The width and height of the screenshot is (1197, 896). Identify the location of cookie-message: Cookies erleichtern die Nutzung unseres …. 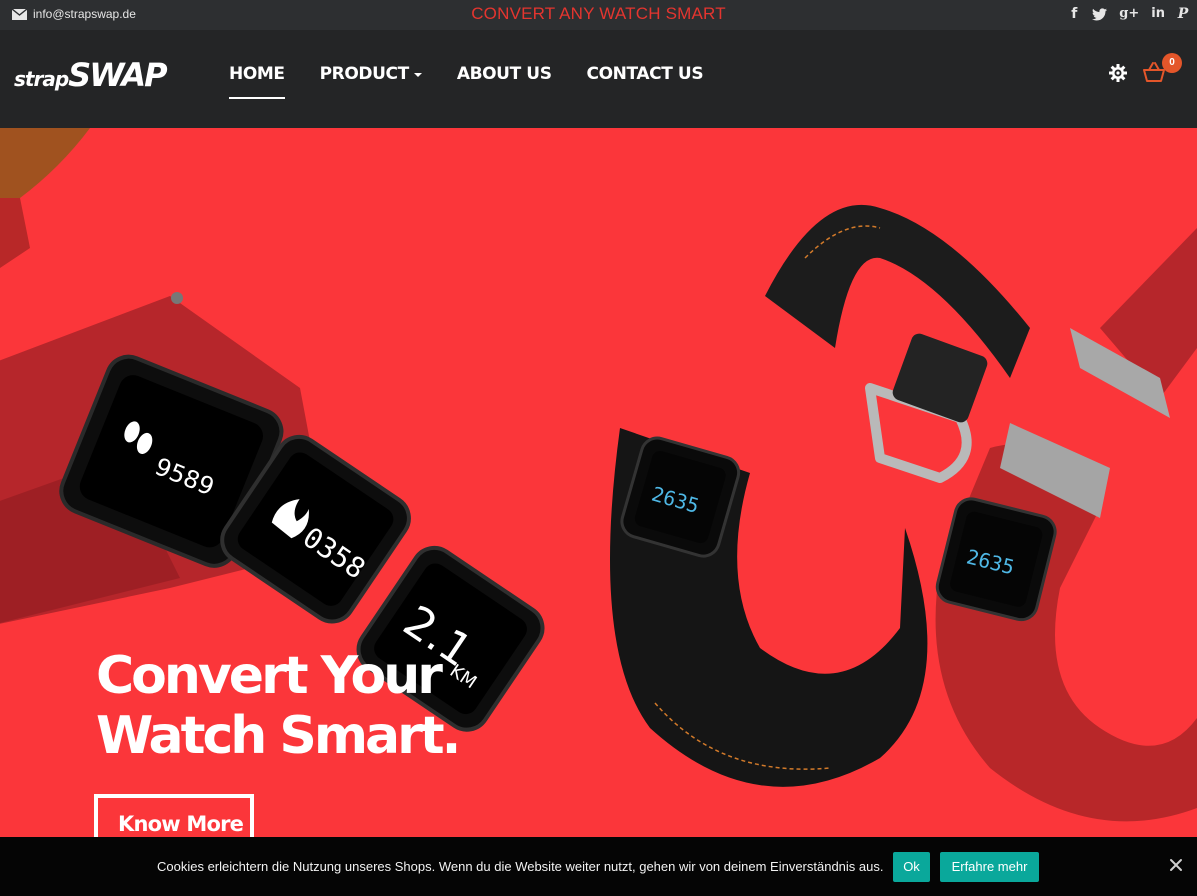
(520, 866).